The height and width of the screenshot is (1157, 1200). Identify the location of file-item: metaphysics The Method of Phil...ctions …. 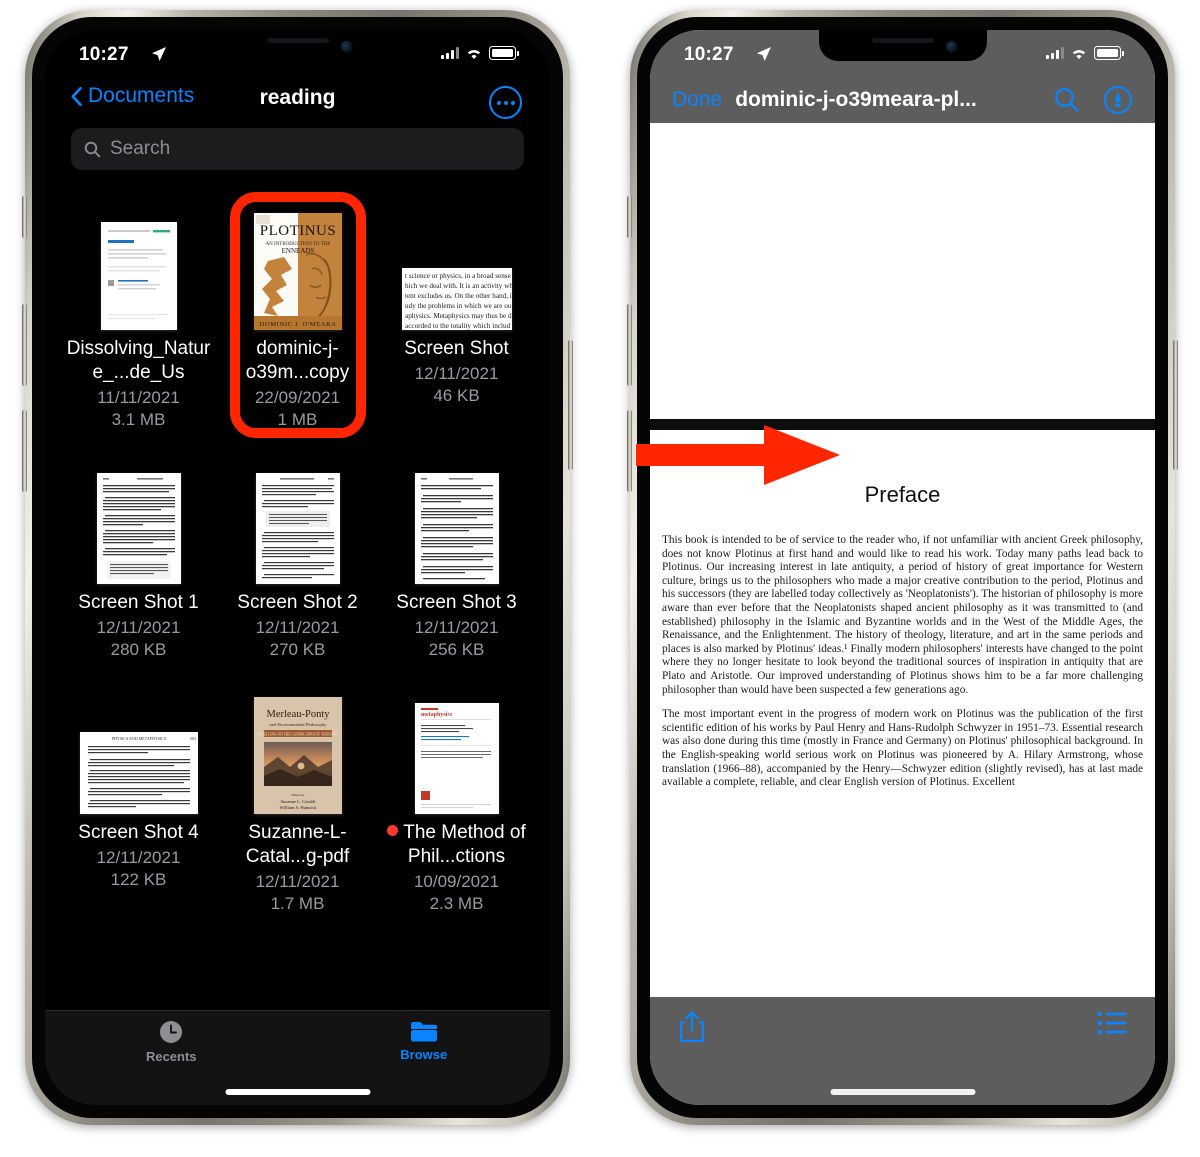
(456, 802).